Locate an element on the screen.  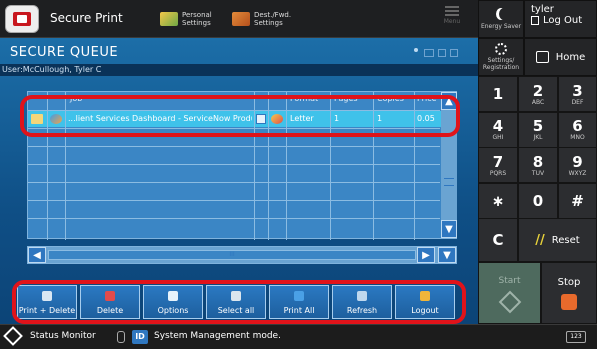
scroll-down-button: ▼ is located at coordinates (449, 229).